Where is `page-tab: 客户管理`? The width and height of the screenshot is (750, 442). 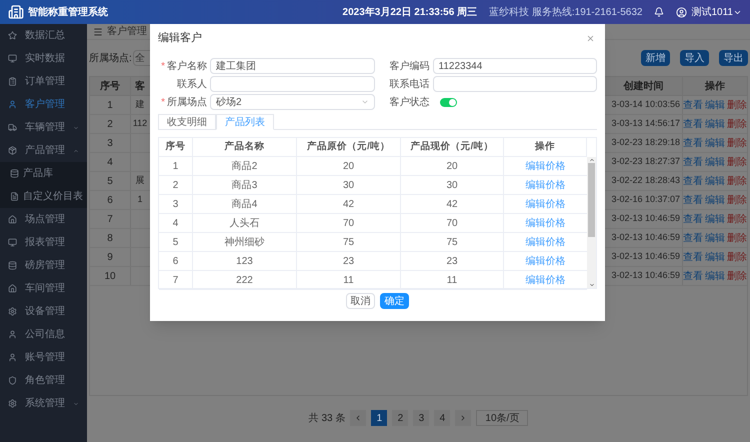
page-tab: 客户管理 is located at coordinates (127, 31).